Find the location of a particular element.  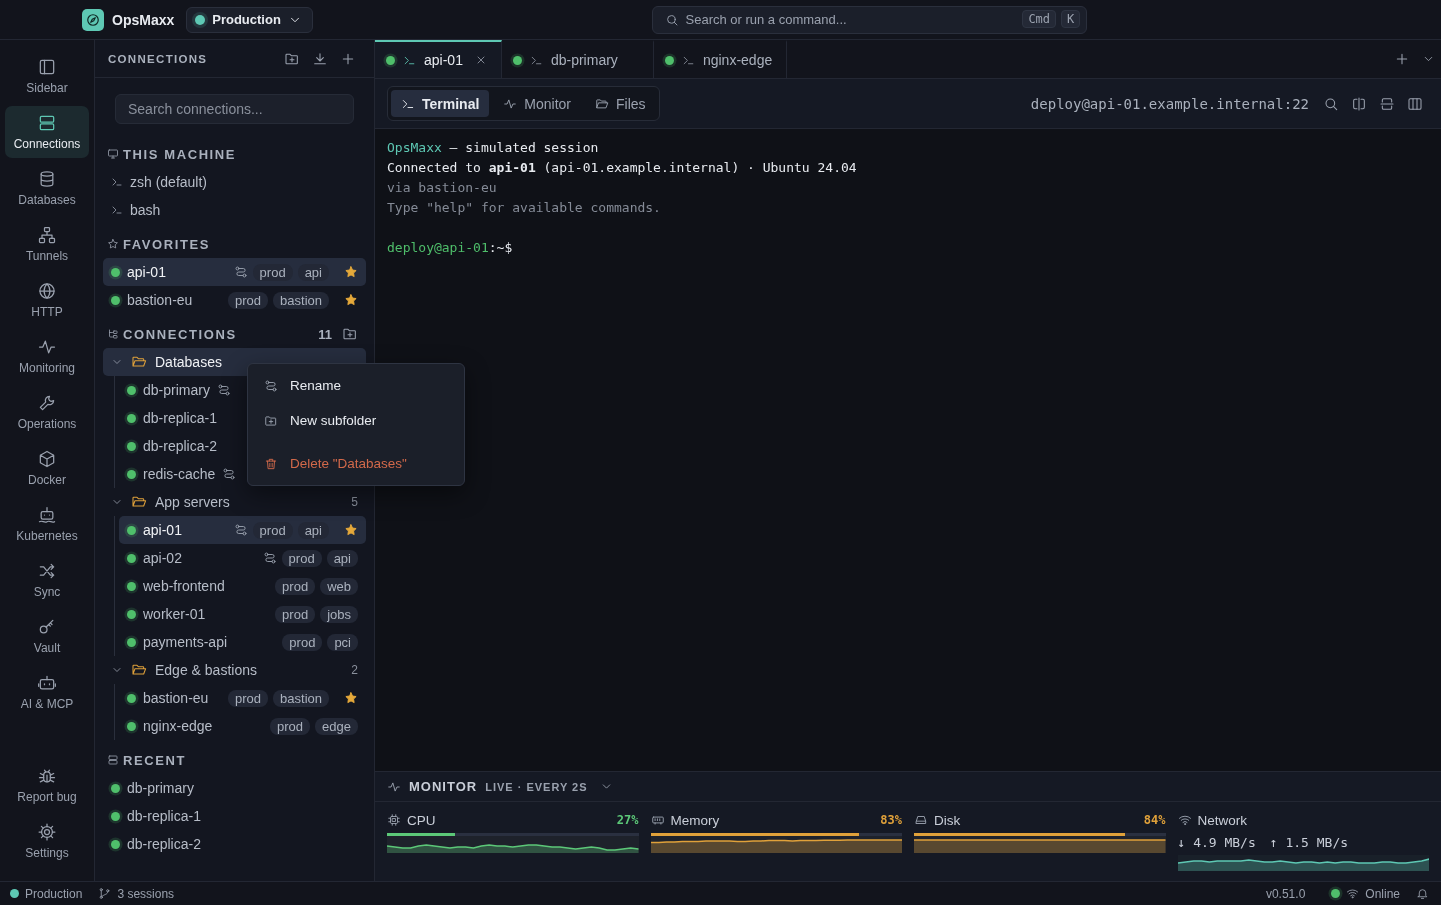

nav-item: Settings is located at coordinates (47, 841).